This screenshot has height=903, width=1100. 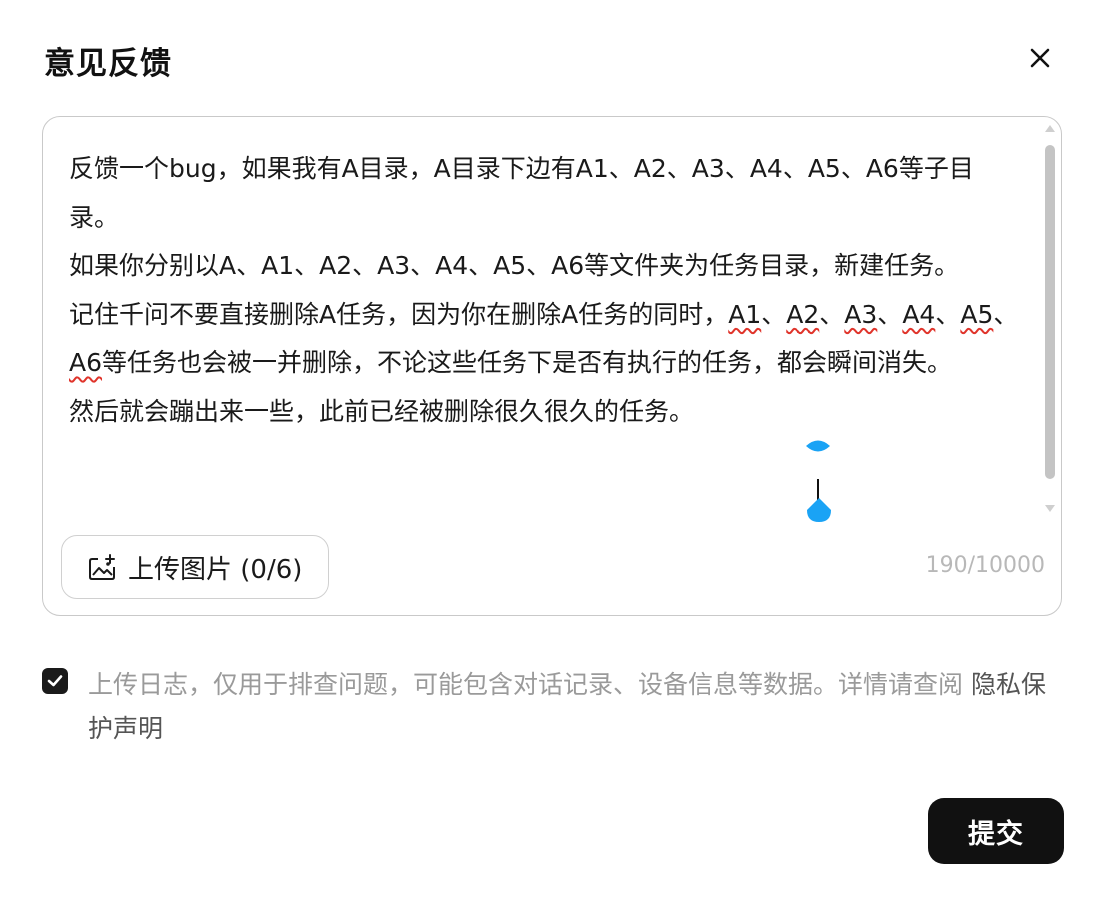 I want to click on scroll-up-arrow-icon, so click(x=1050, y=128).